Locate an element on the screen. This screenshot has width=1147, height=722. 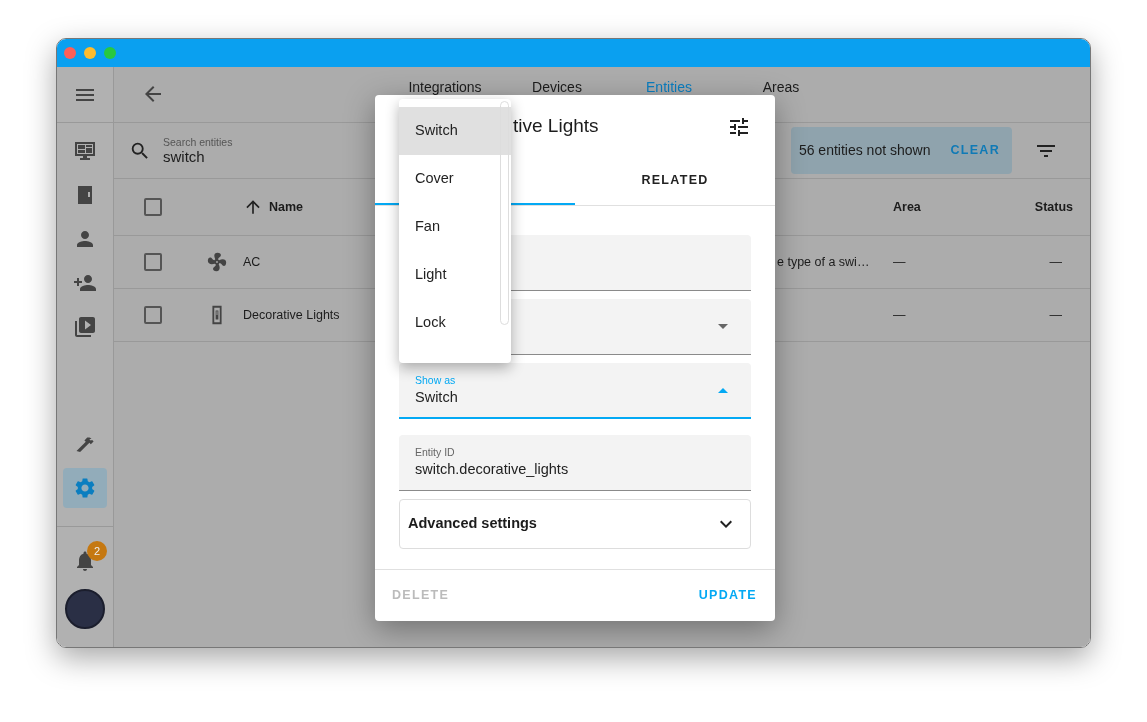
menu-item: Switch is located at coordinates (455, 131).